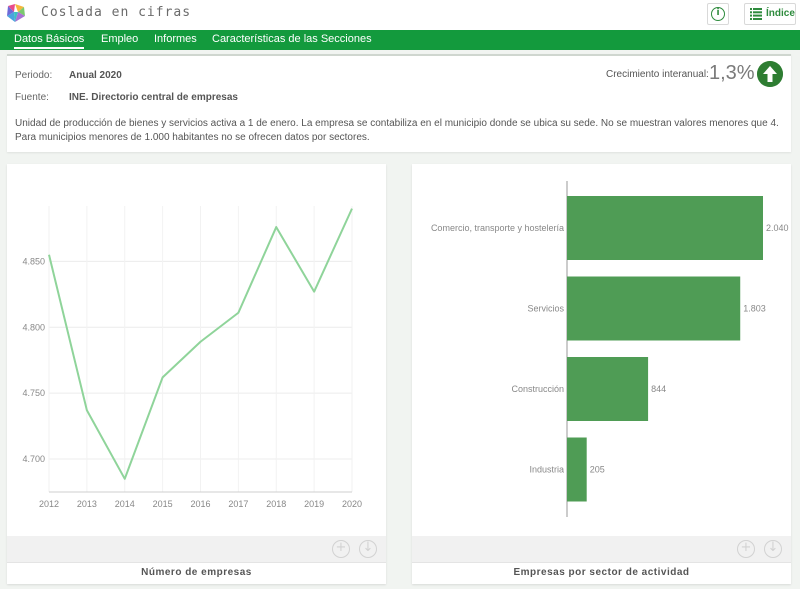 This screenshot has height=589, width=800. I want to click on y-tick-label: 4.850, so click(33, 261).